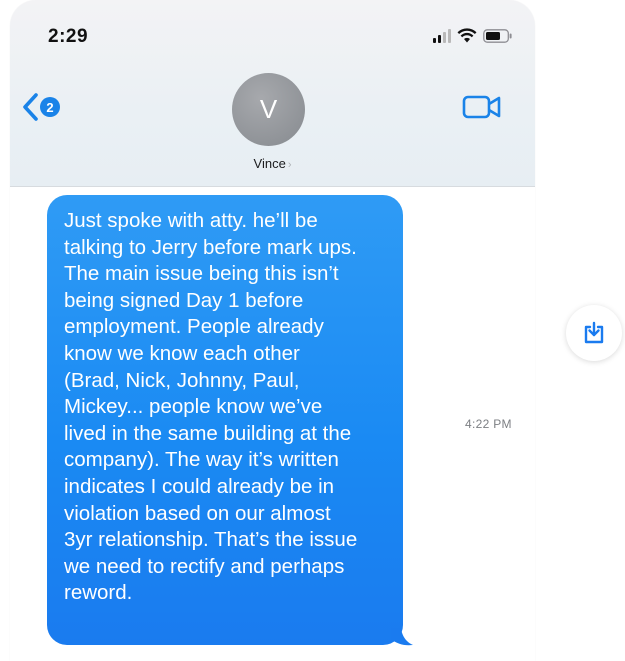 This screenshot has height=661, width=625. I want to click on video-camera-icon, so click(481, 107).